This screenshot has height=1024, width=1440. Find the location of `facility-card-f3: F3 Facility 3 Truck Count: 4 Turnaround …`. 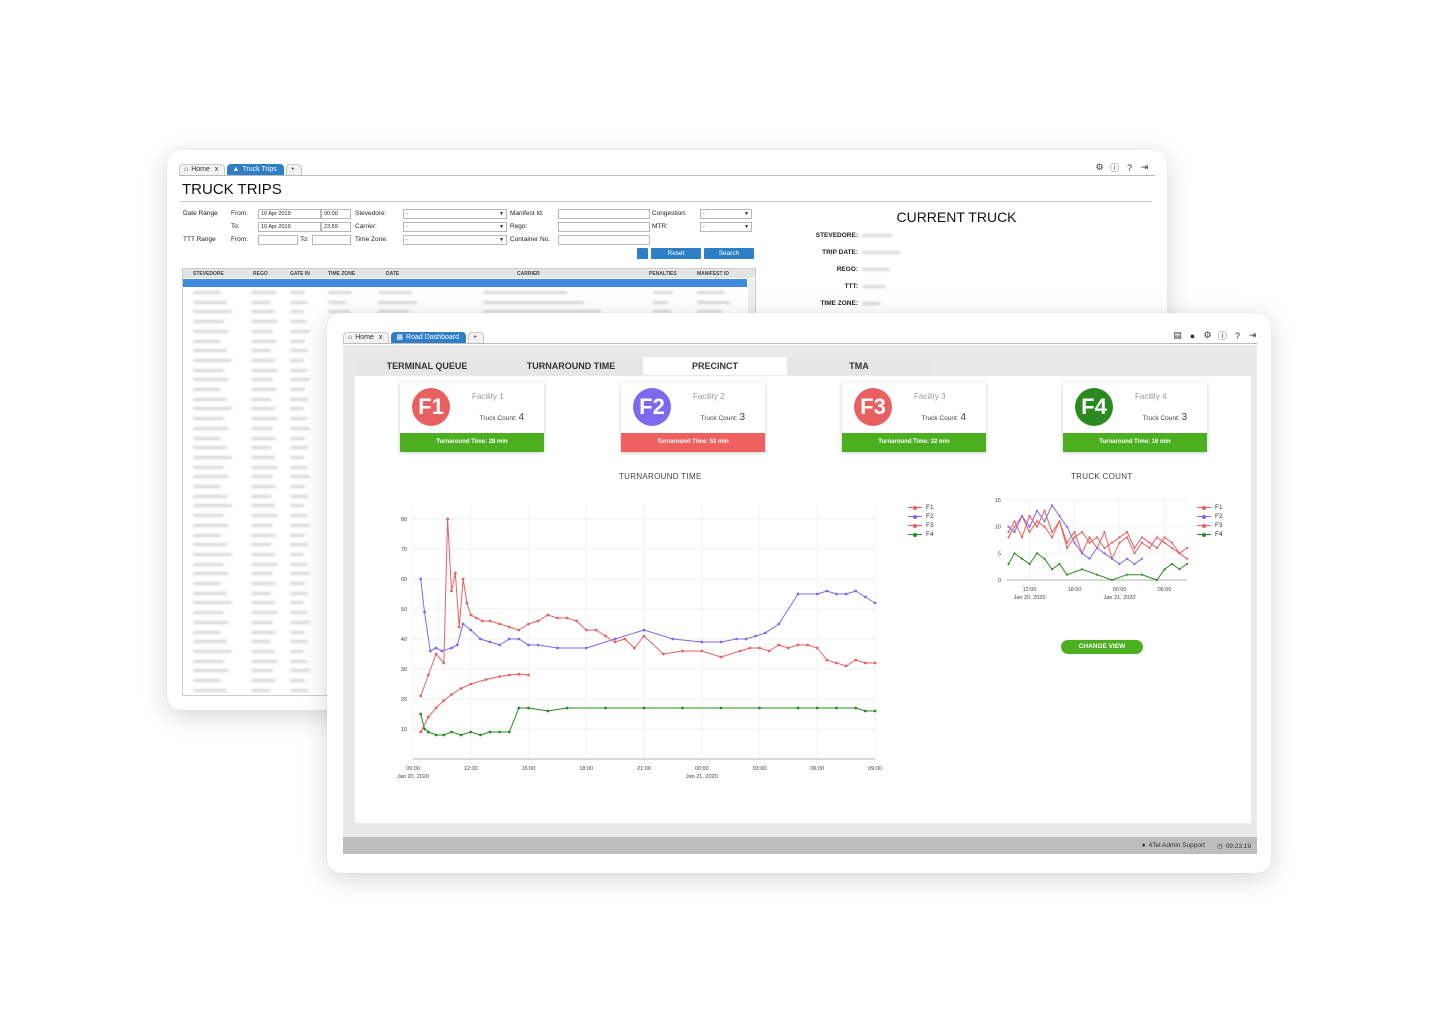

facility-card-f3: F3 Facility 3 Truck Count: 4 Turnaround … is located at coordinates (914, 417).